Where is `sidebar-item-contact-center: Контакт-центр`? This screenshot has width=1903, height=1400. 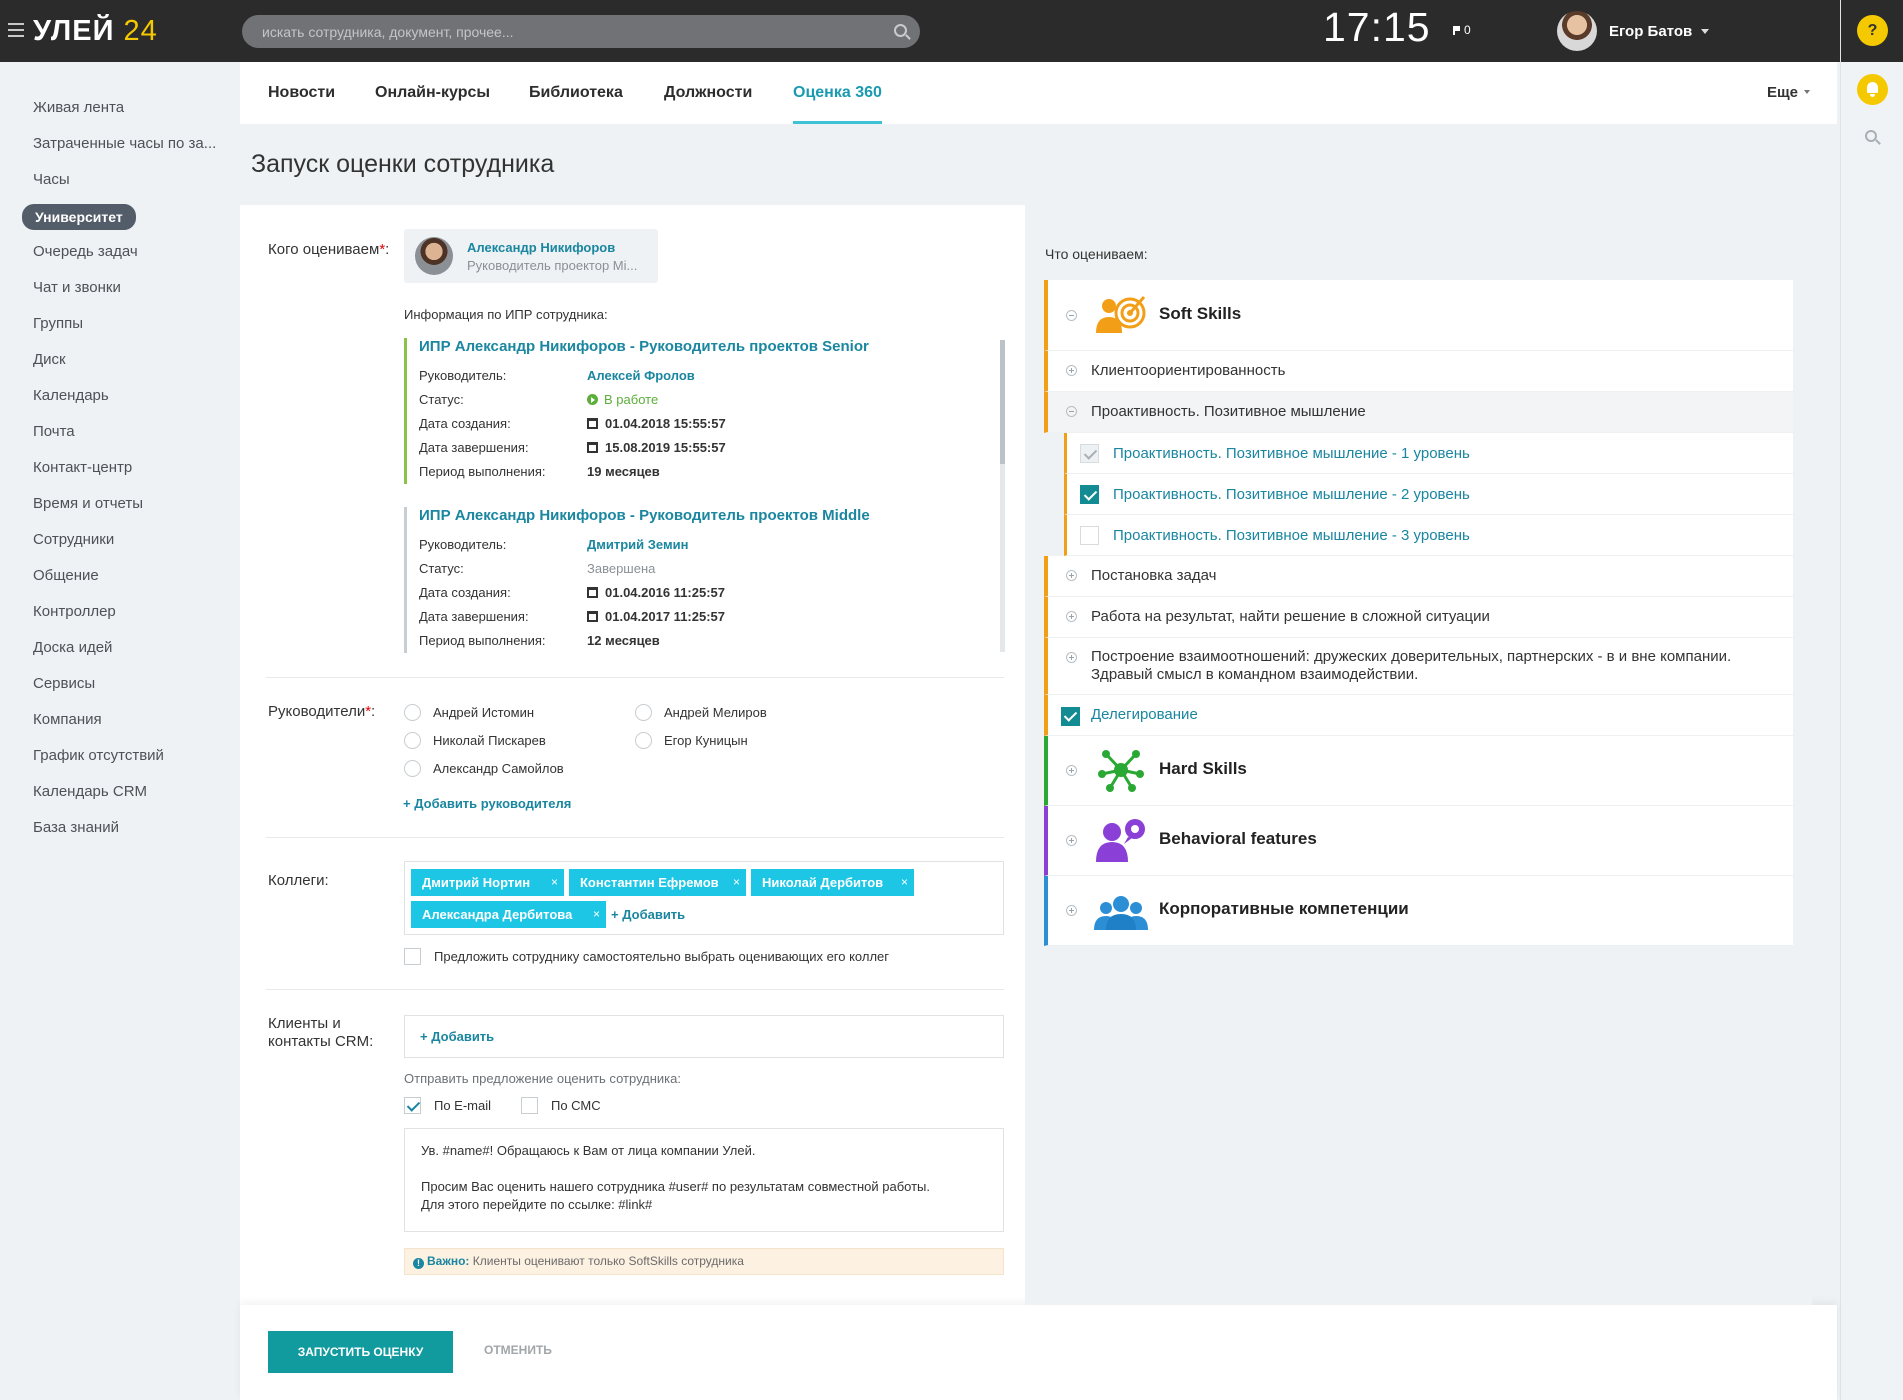
sidebar-item-contact-center: Контакт-центр is located at coordinates (119, 468).